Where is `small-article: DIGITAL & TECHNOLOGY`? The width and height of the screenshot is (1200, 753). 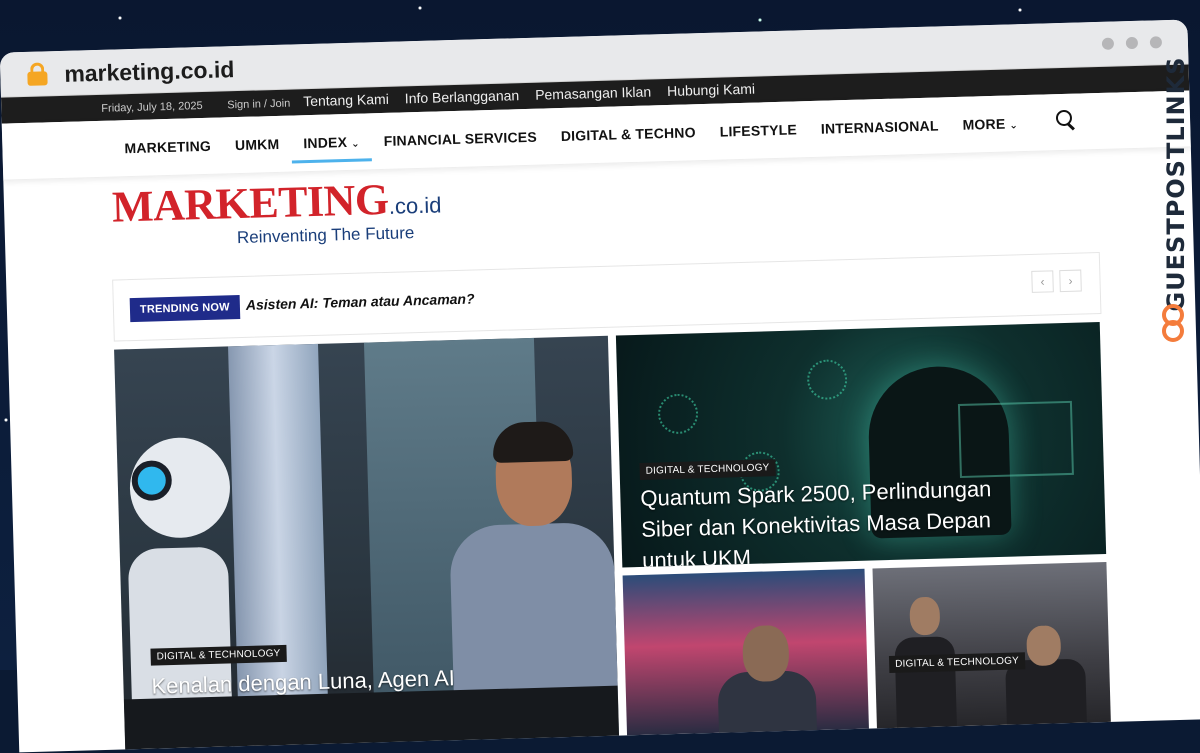
small-article: DIGITAL & TECHNOLOGY is located at coordinates (991, 645).